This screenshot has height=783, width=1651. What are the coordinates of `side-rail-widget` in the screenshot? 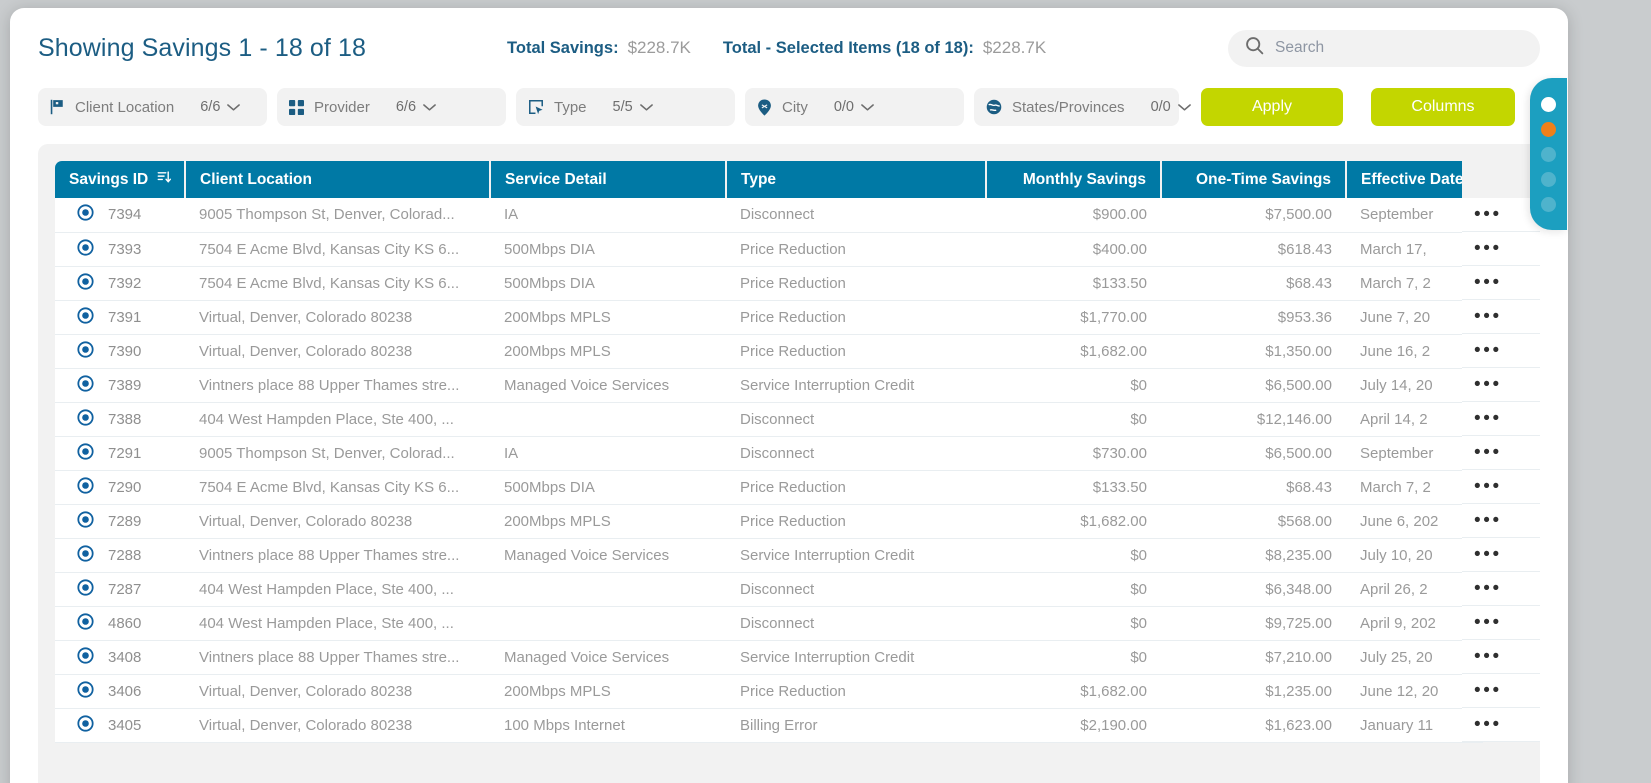 It's located at (1548, 154).